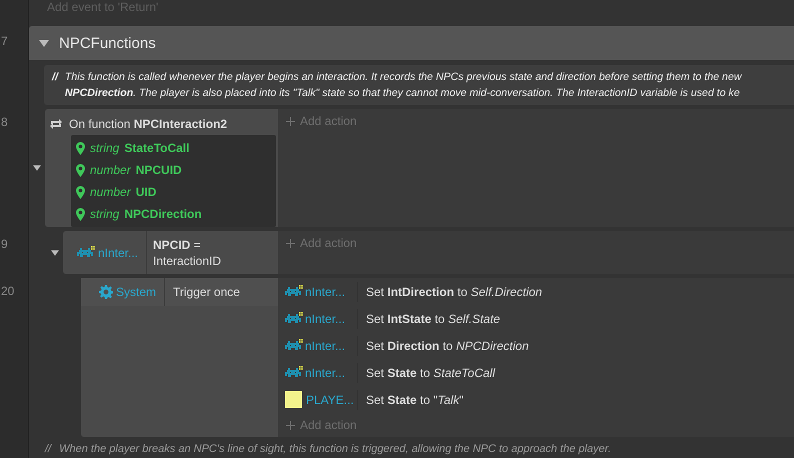  I want to click on event-conditions: On function NPCInteraction2 string StateToCall number NPCUID number UID string NPCDirection, so click(161, 168).